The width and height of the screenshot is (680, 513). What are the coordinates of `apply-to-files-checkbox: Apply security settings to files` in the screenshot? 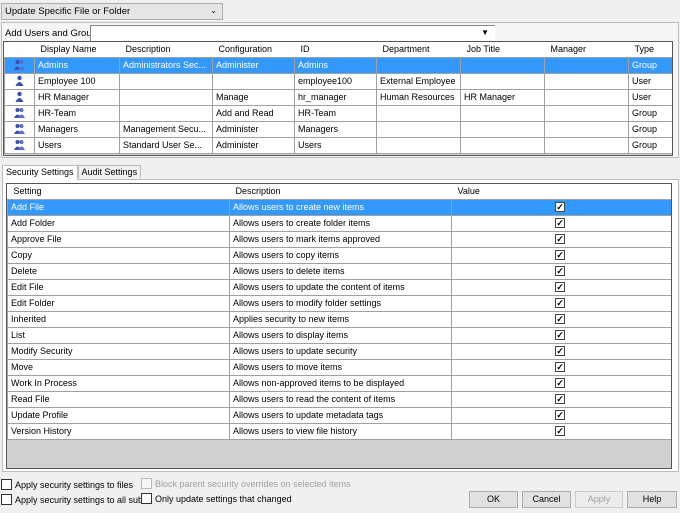 It's located at (67, 484).